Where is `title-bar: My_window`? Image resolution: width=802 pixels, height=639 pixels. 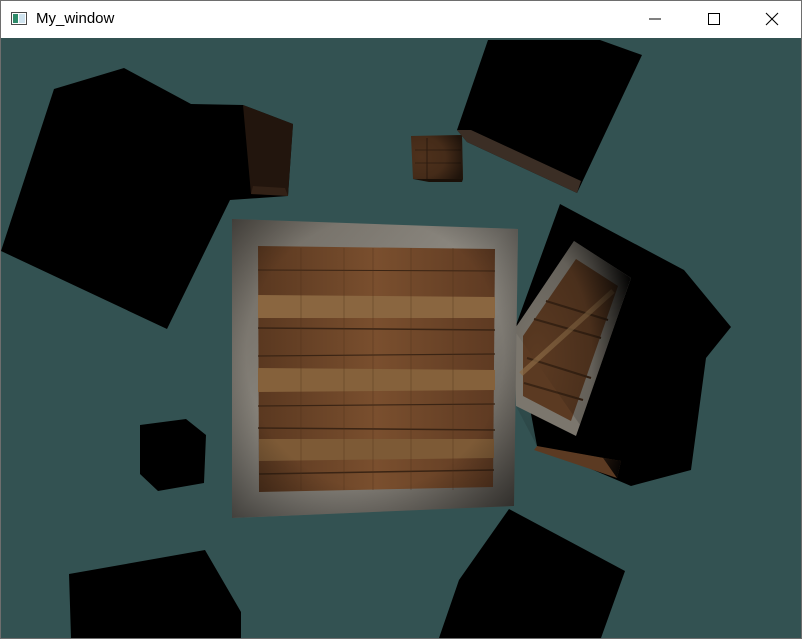 title-bar: My_window is located at coordinates (401, 19).